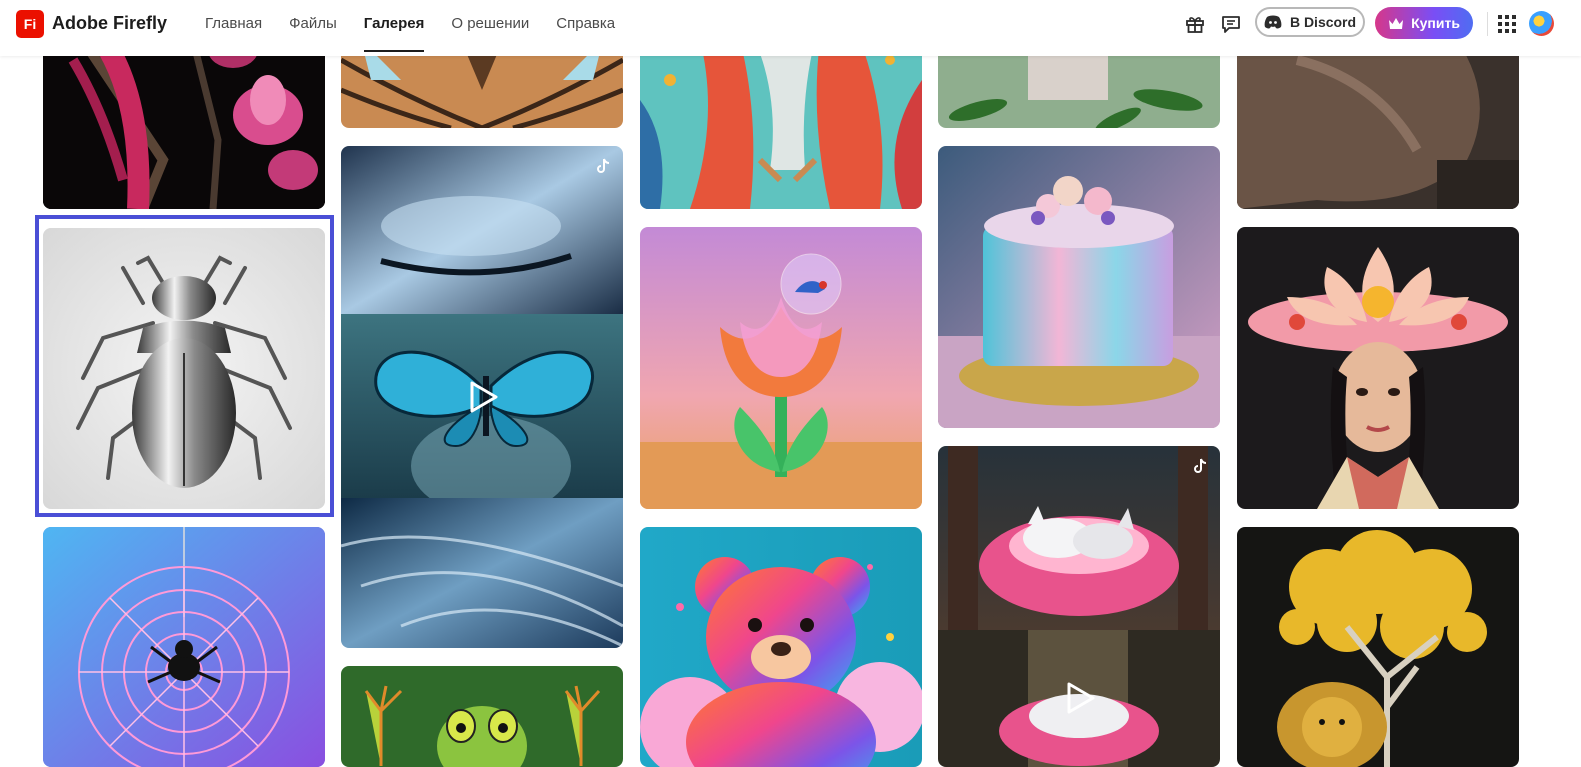 This screenshot has height=767, width=1581. I want to click on gallery-tile-lotus-woman, so click(1378, 368).